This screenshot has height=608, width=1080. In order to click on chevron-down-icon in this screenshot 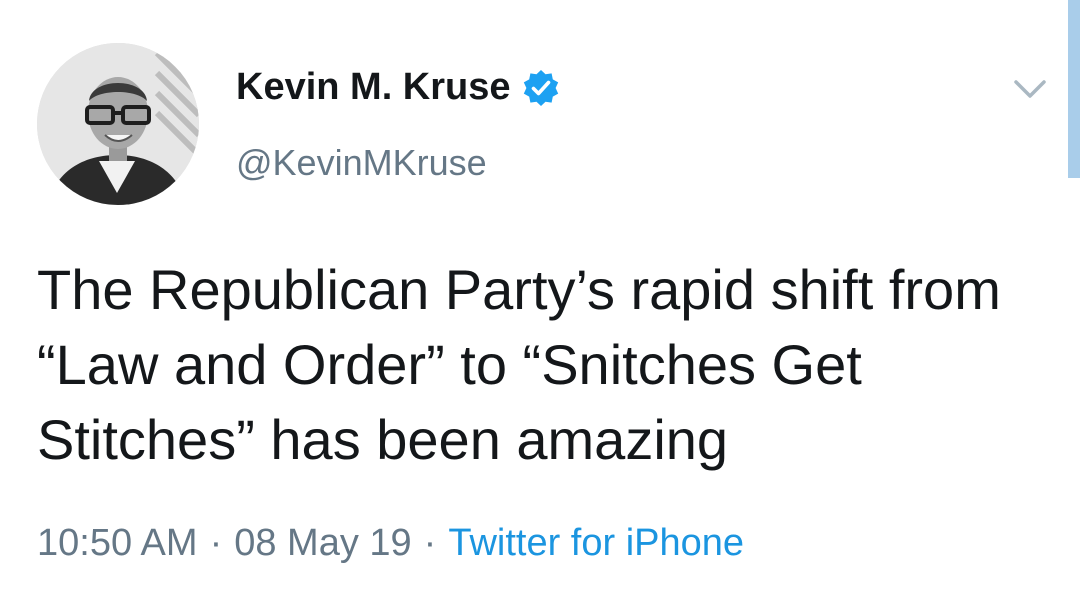, I will do `click(1030, 89)`.